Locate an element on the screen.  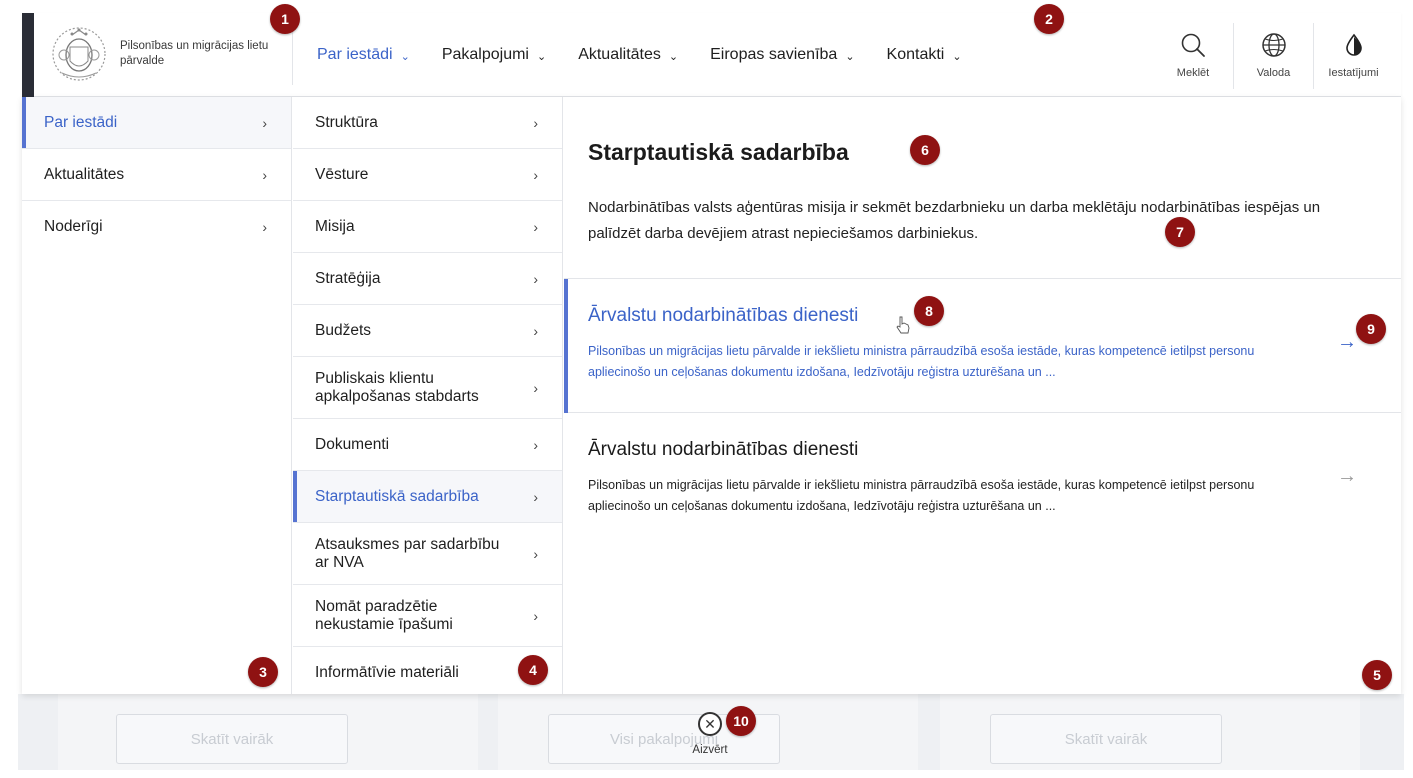
nav-item-eiropas-savieniba: Eiropas savienība ⌄ is located at coordinates (798, 55).